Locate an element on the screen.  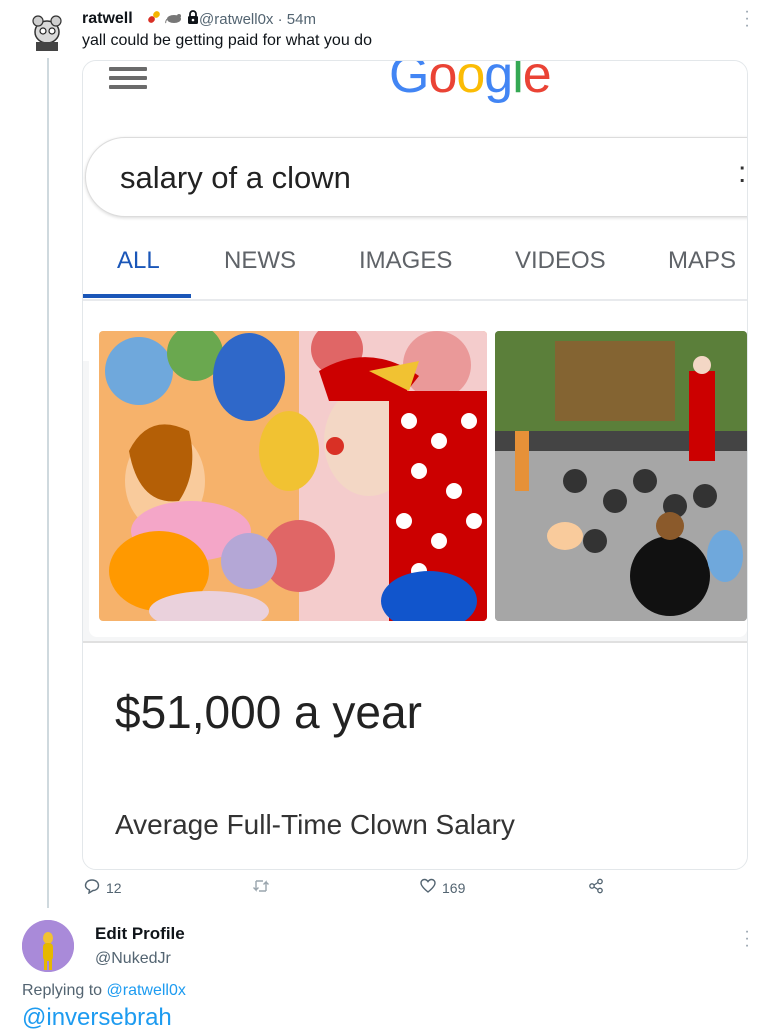
tweet-time: 54m is located at coordinates (301, 19).